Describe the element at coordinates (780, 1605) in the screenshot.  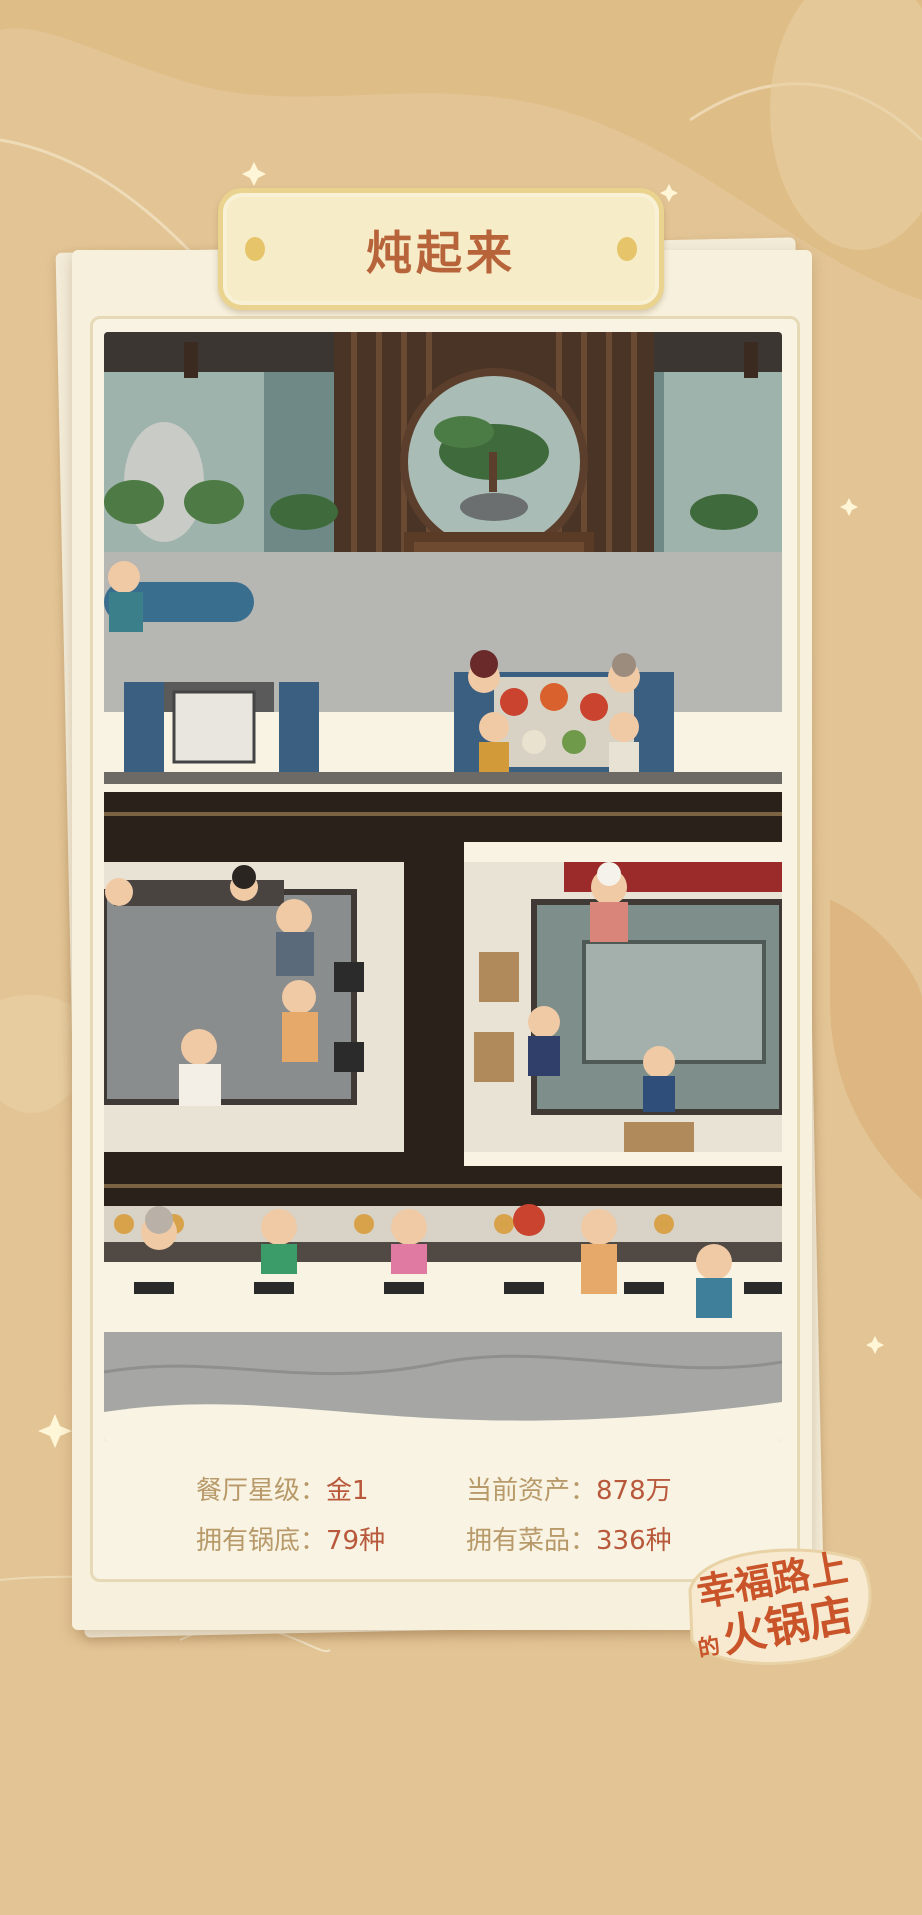
I see `game-logo: 幸福路上 的 火锅店` at that location.